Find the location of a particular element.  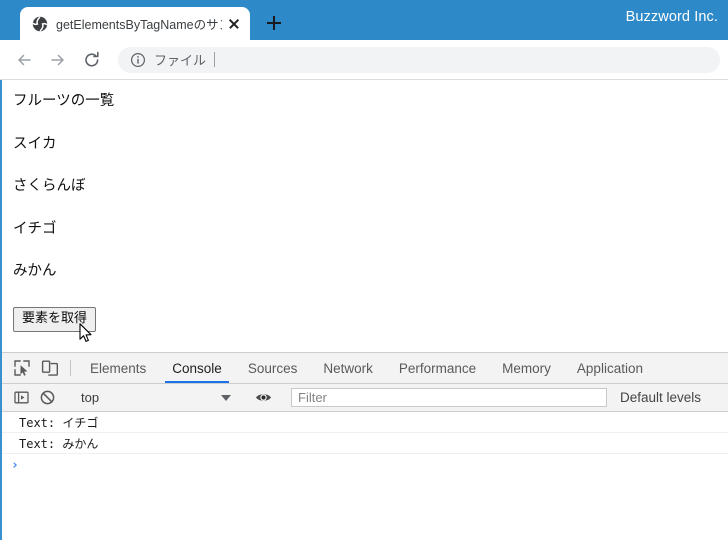

tab-strip: getElementsByTagNameのサンプル is located at coordinates (144, 20).